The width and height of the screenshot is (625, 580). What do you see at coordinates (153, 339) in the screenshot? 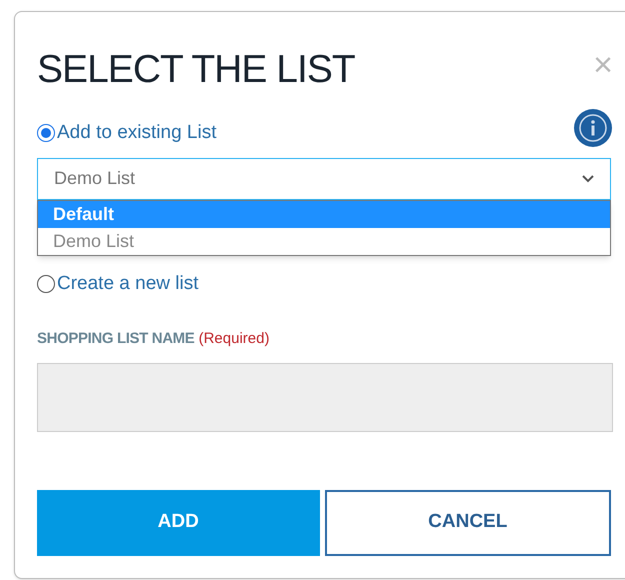
I see `field-label: SHOPPING LIST NAME (Required)` at bounding box center [153, 339].